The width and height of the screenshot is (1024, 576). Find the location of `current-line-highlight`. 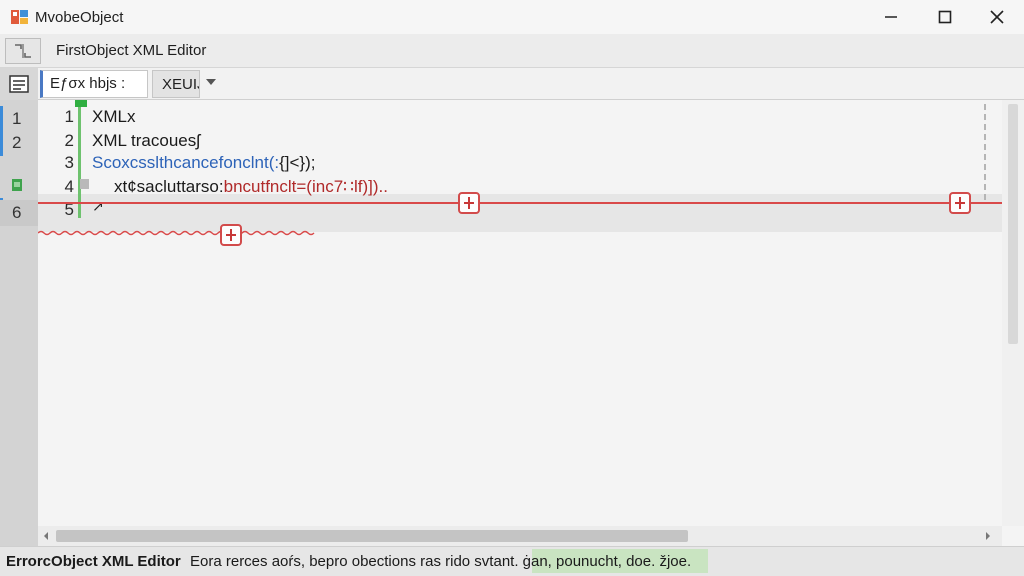

current-line-highlight is located at coordinates (520, 213).